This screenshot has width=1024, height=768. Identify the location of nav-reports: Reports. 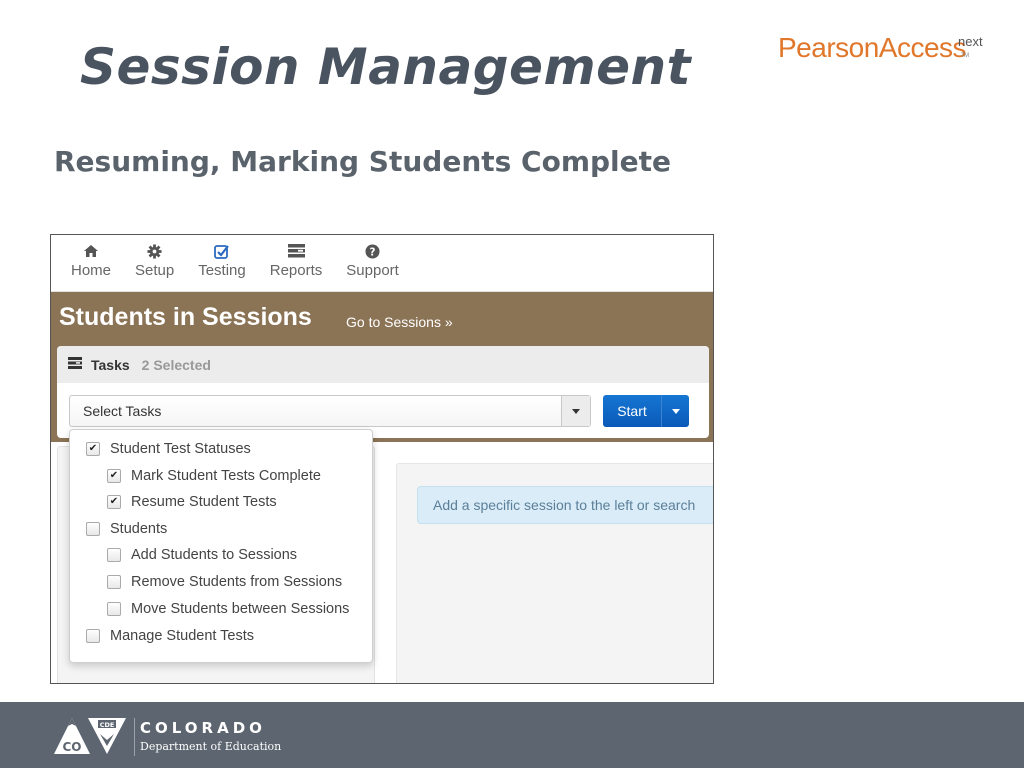
(296, 263).